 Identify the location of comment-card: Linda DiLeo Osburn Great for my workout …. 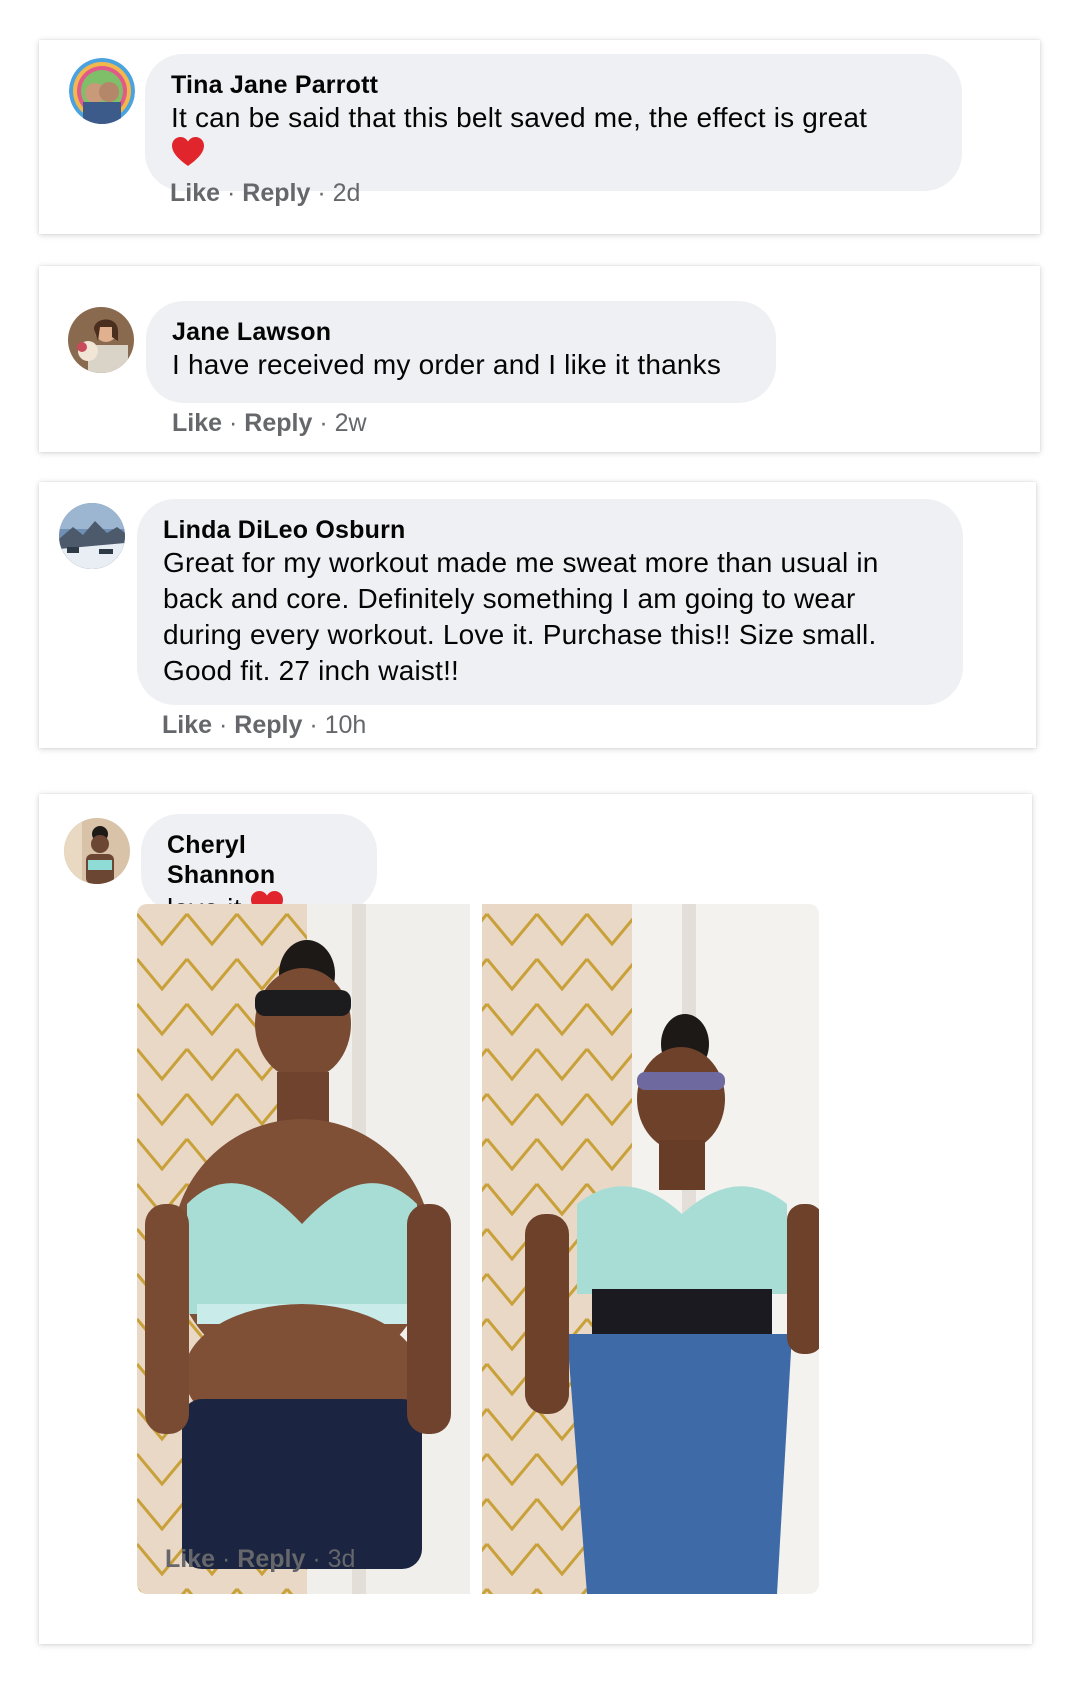
(537, 615).